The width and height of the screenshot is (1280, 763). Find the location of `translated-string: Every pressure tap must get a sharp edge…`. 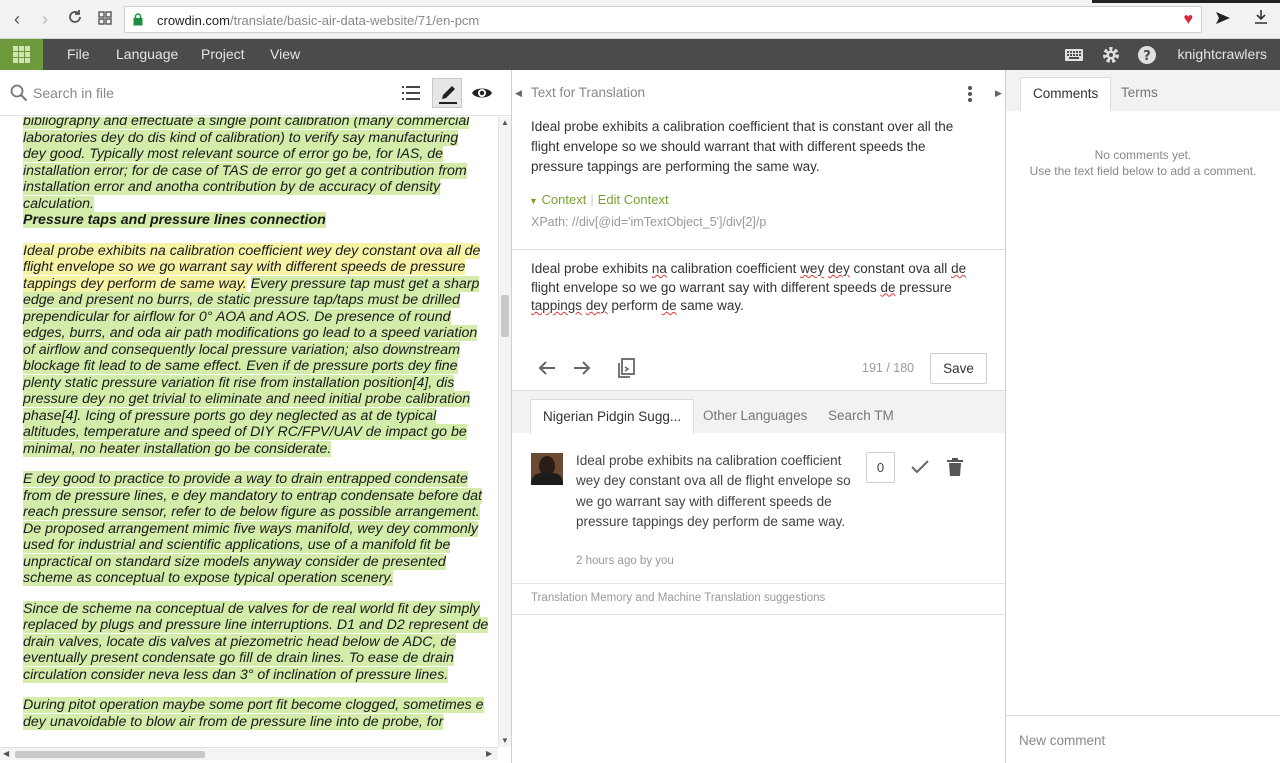

translated-string: Every pressure tap must get a sharp edge… is located at coordinates (251, 366).